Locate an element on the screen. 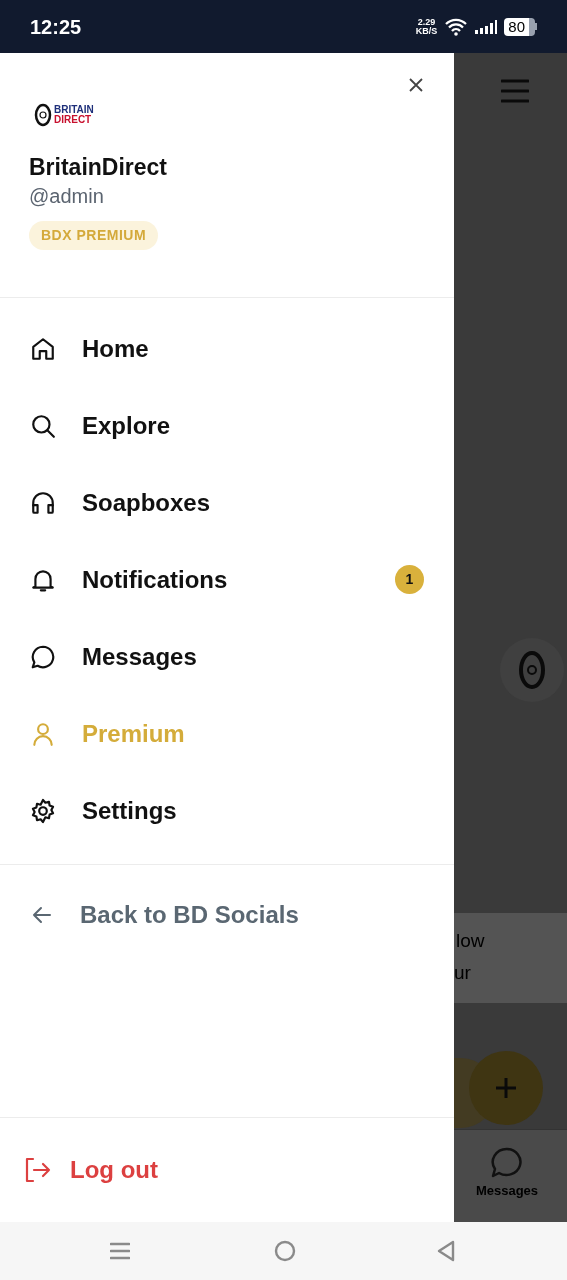 This screenshot has height=1280, width=567. menu-item: Settings is located at coordinates (227, 810).